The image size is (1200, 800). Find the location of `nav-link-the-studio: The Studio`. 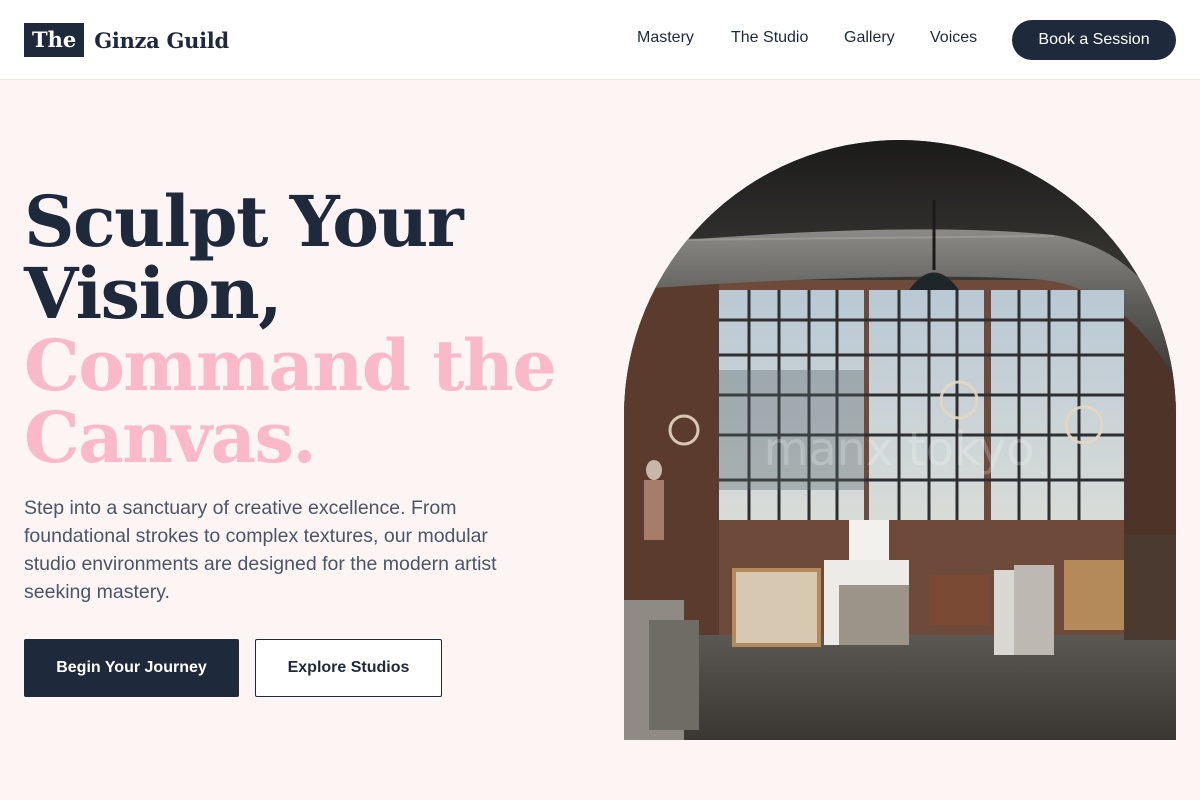

nav-link-the-studio: The Studio is located at coordinates (769, 38).